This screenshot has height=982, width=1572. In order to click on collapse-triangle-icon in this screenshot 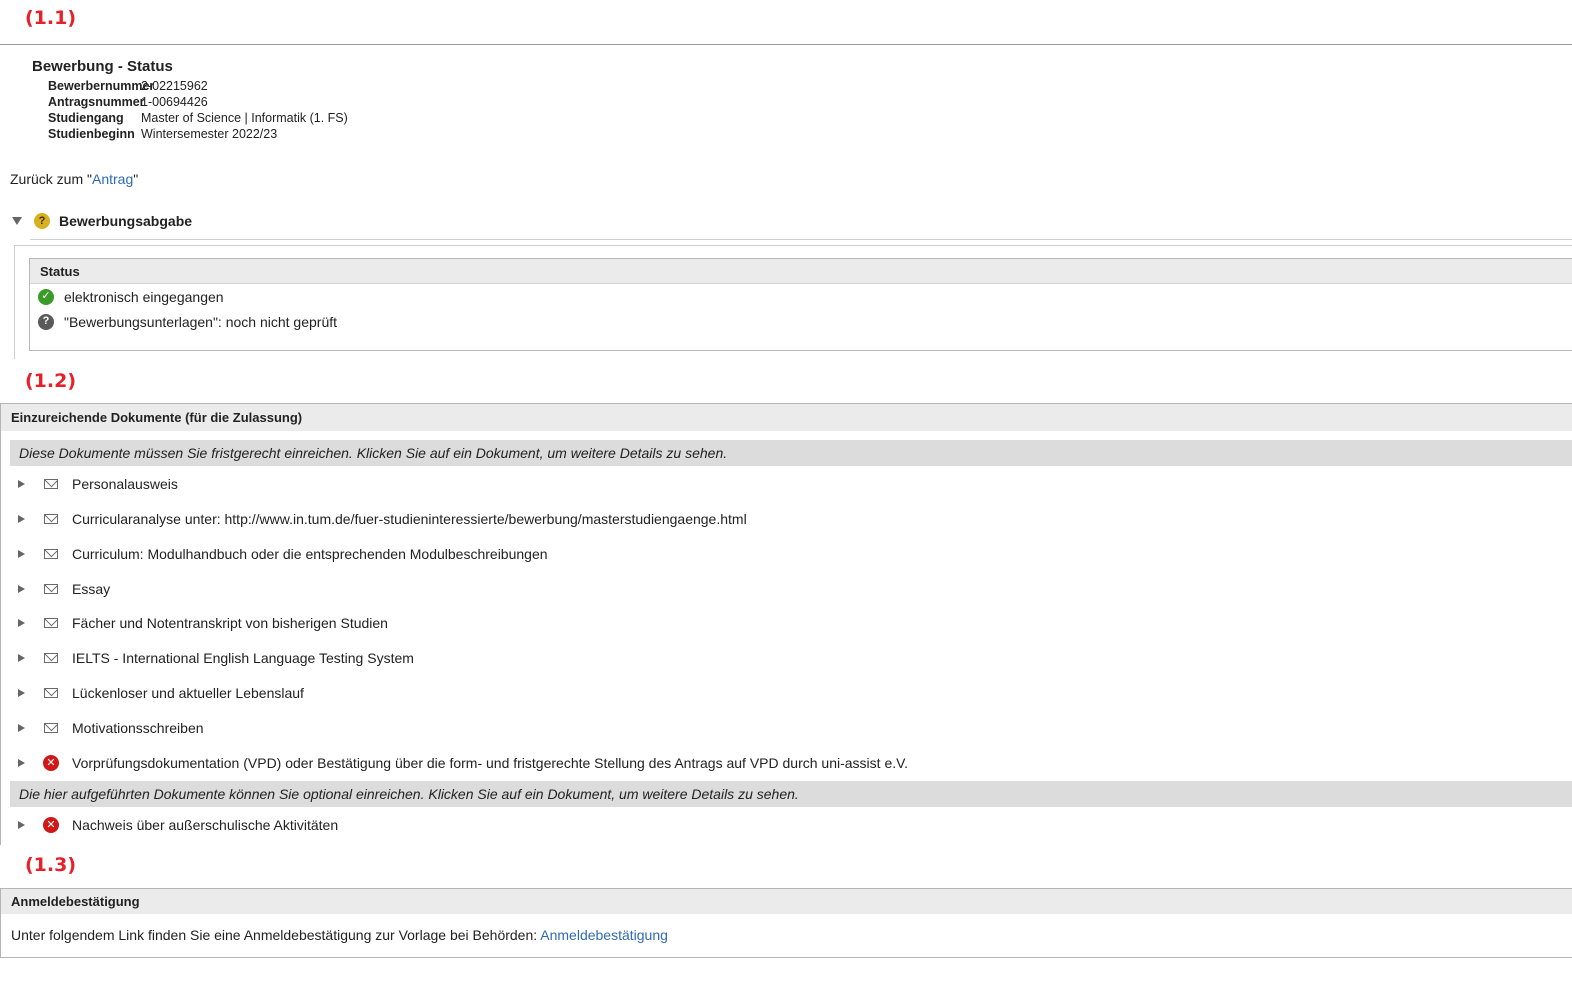, I will do `click(17, 221)`.